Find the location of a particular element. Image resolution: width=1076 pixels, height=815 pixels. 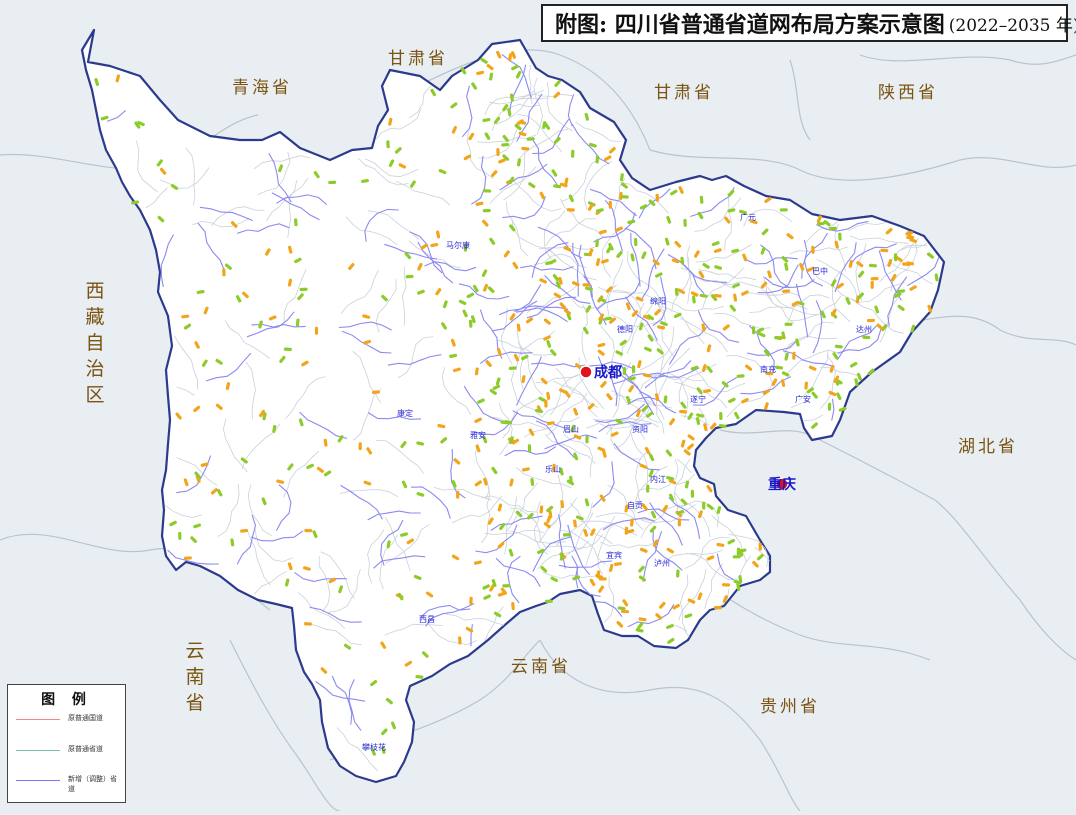

legend-swatch-national-road is located at coordinates (38, 719).